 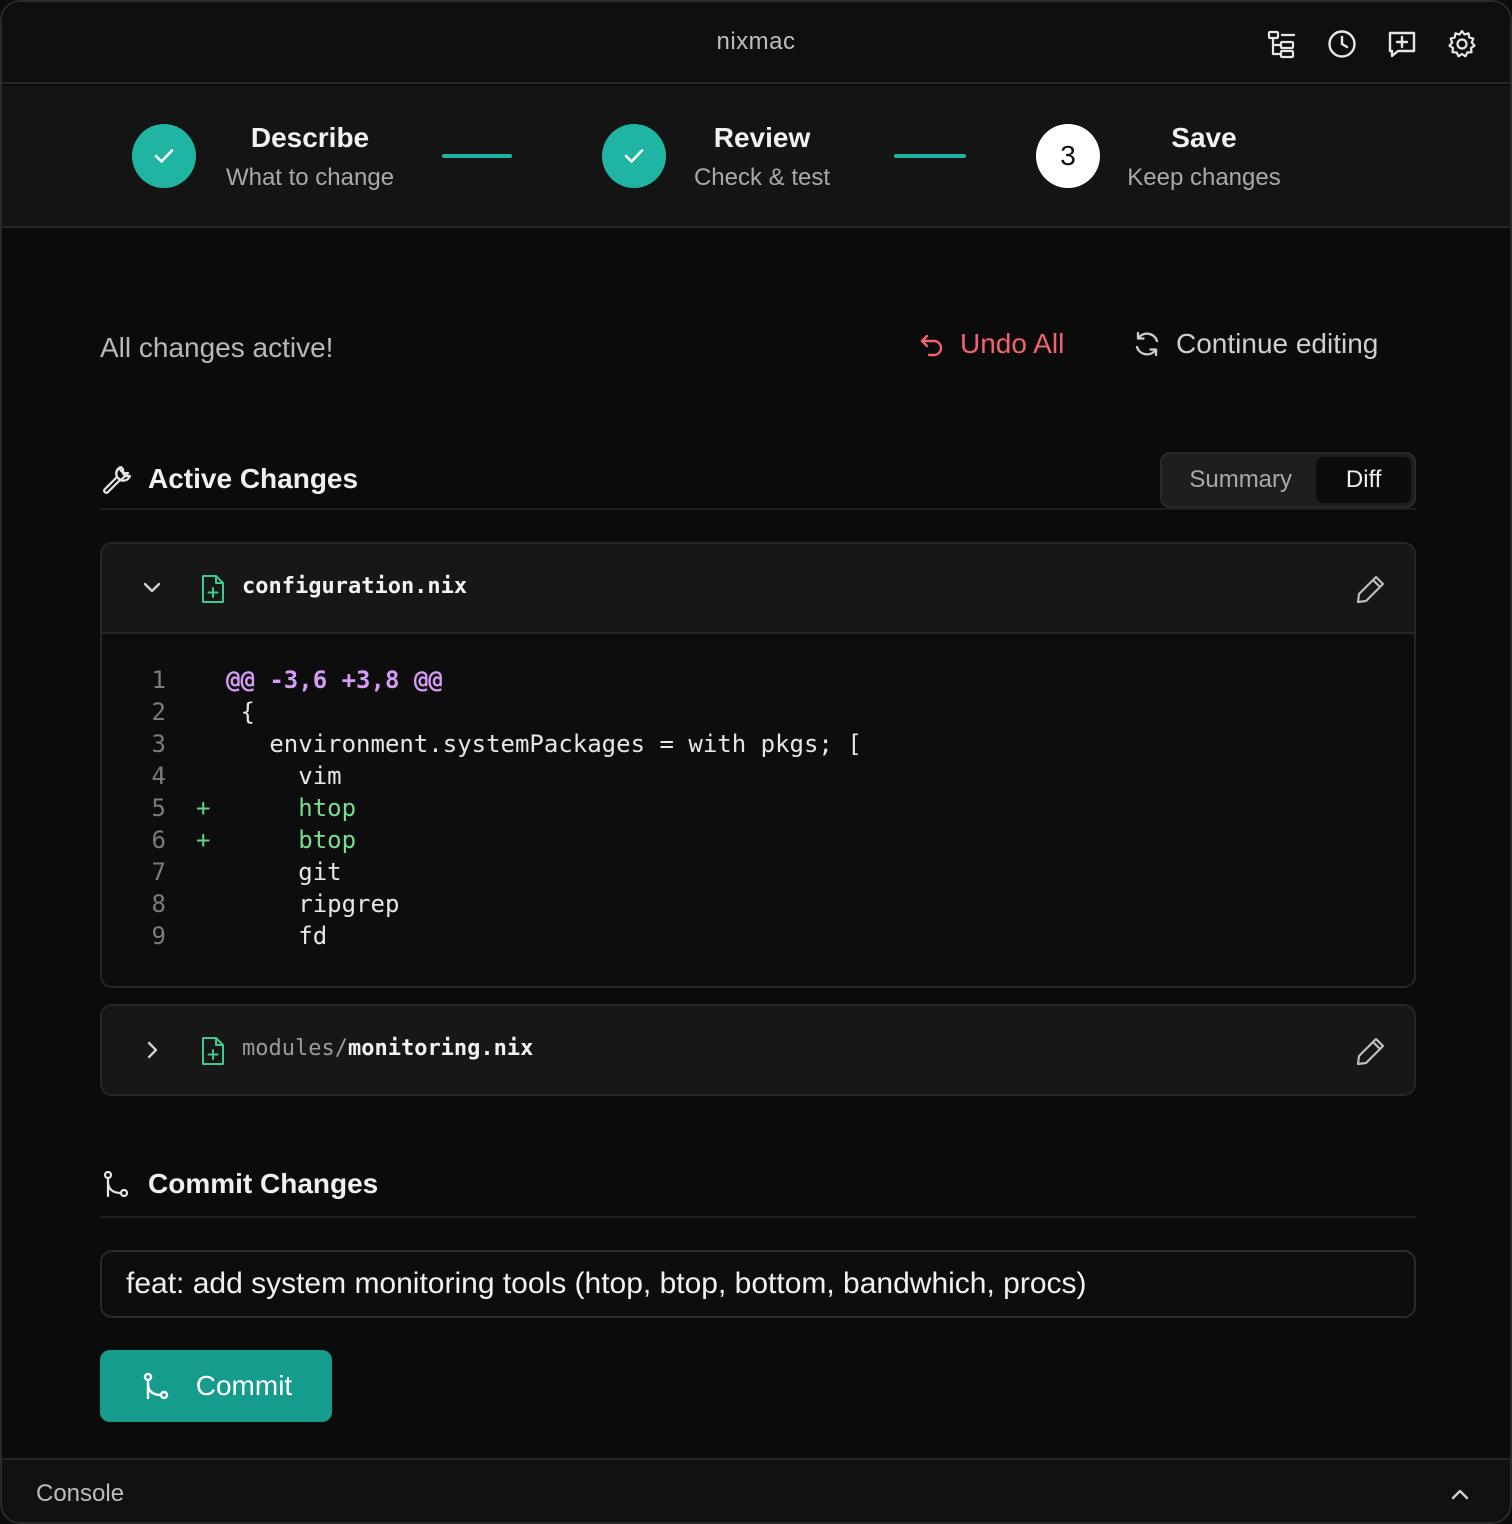 I want to click on line-number: 8, so click(x=158, y=904).